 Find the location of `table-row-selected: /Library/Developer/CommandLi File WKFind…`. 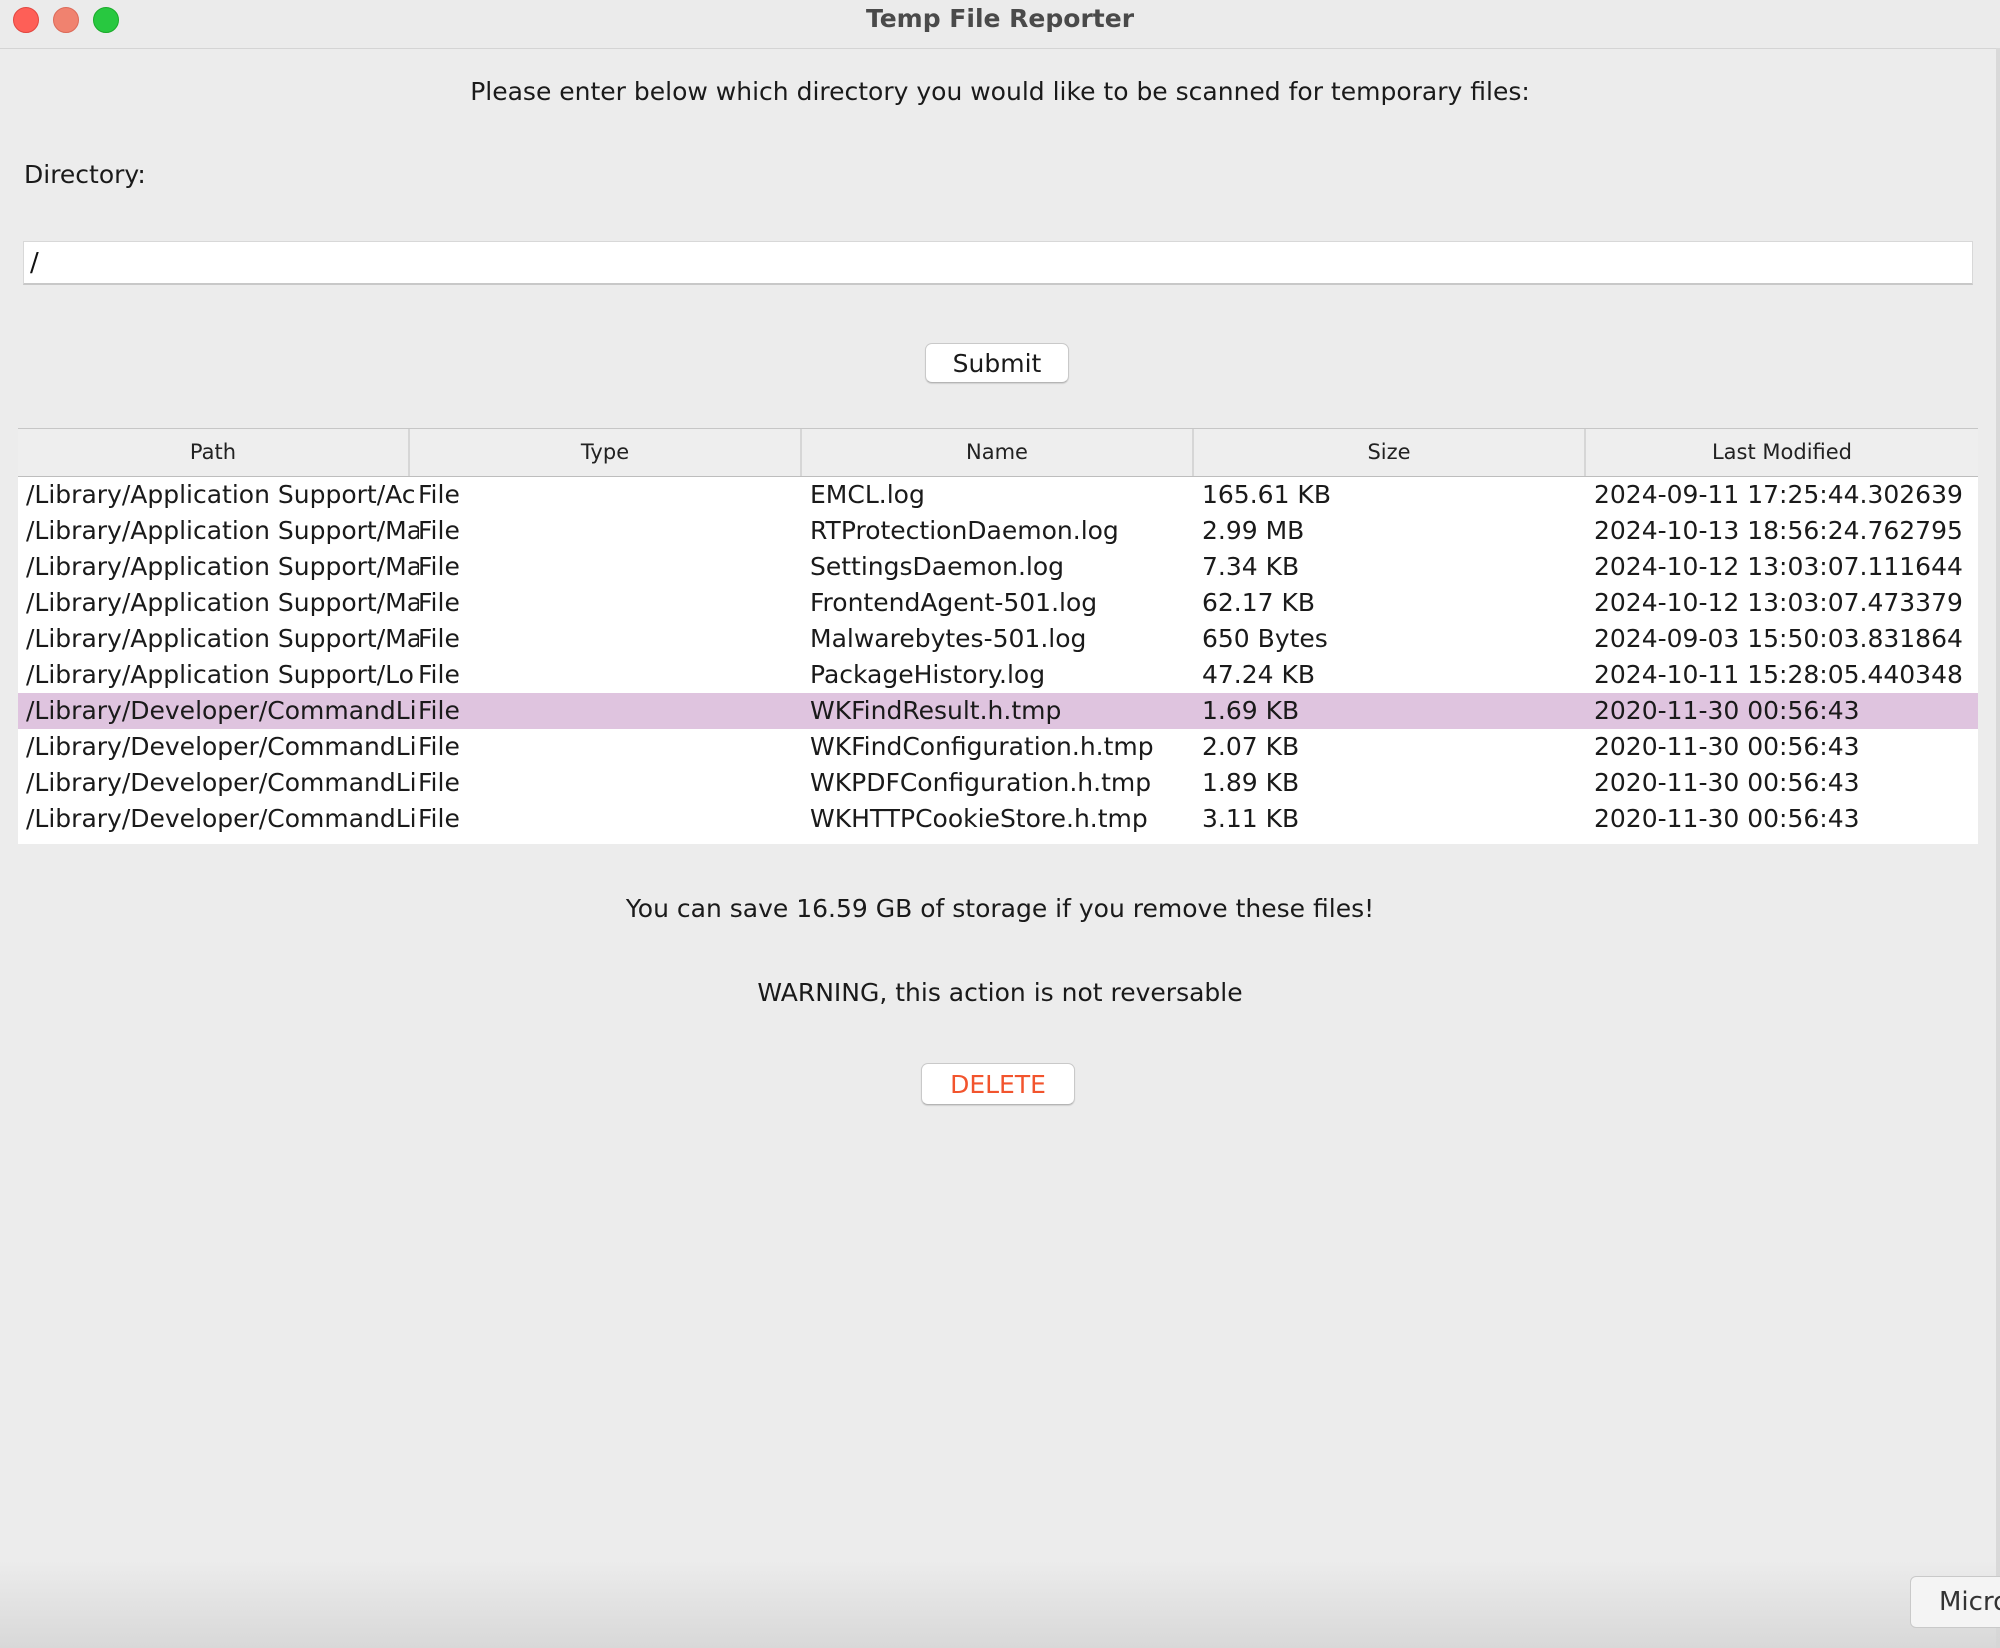

table-row-selected: /Library/Developer/CommandLi File WKFind… is located at coordinates (998, 711).